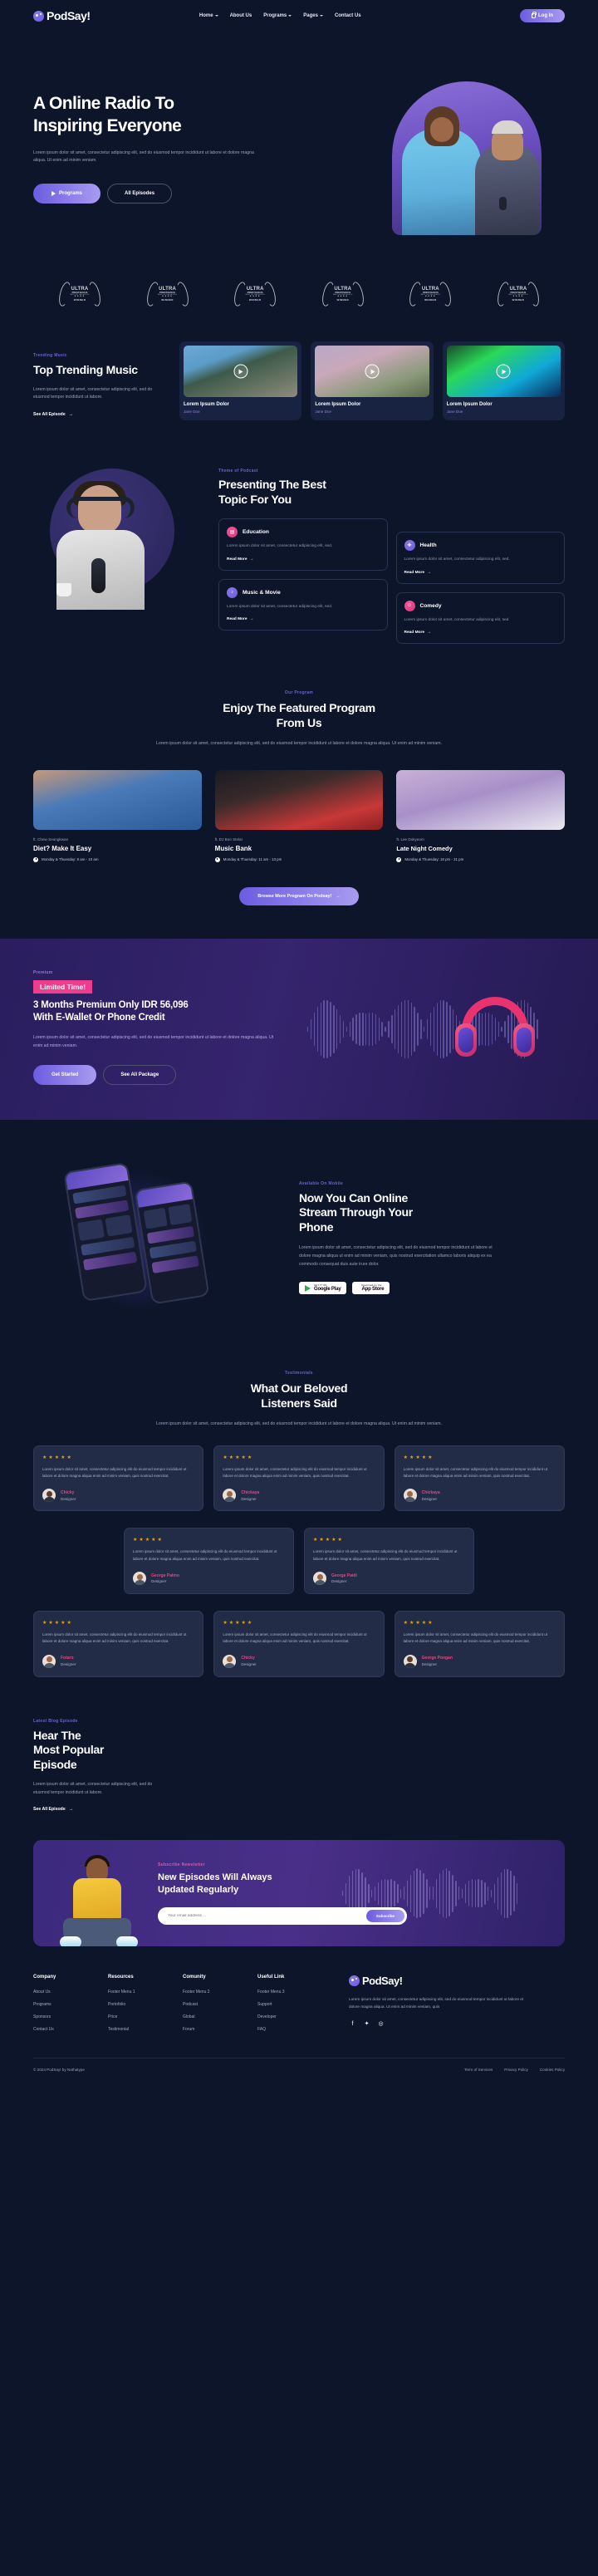 The image size is (598, 2576). Describe the element at coordinates (313, 15) in the screenshot. I see `nav-item-pages: Pages` at that location.